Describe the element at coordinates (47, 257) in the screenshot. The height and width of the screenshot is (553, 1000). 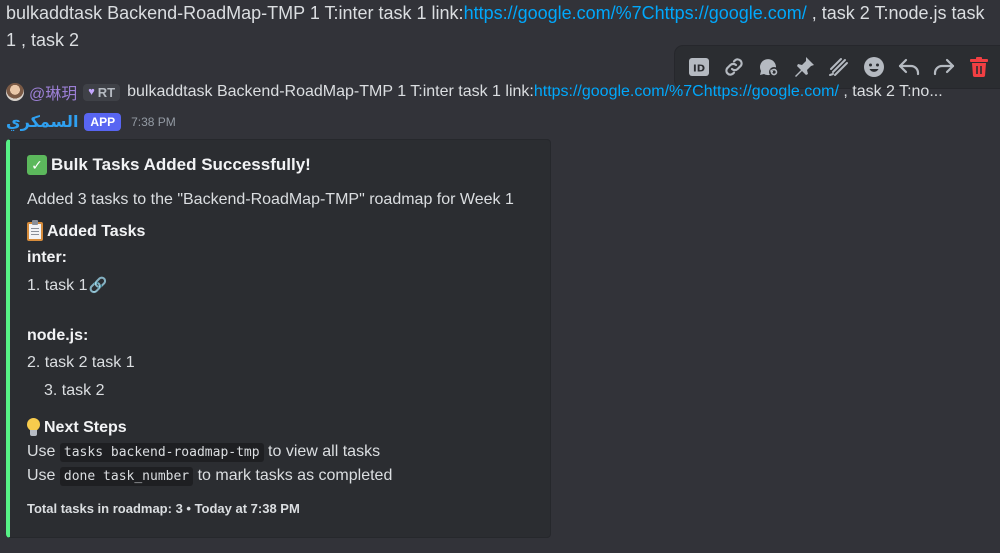
I see `group-label-inter: inter:` at that location.